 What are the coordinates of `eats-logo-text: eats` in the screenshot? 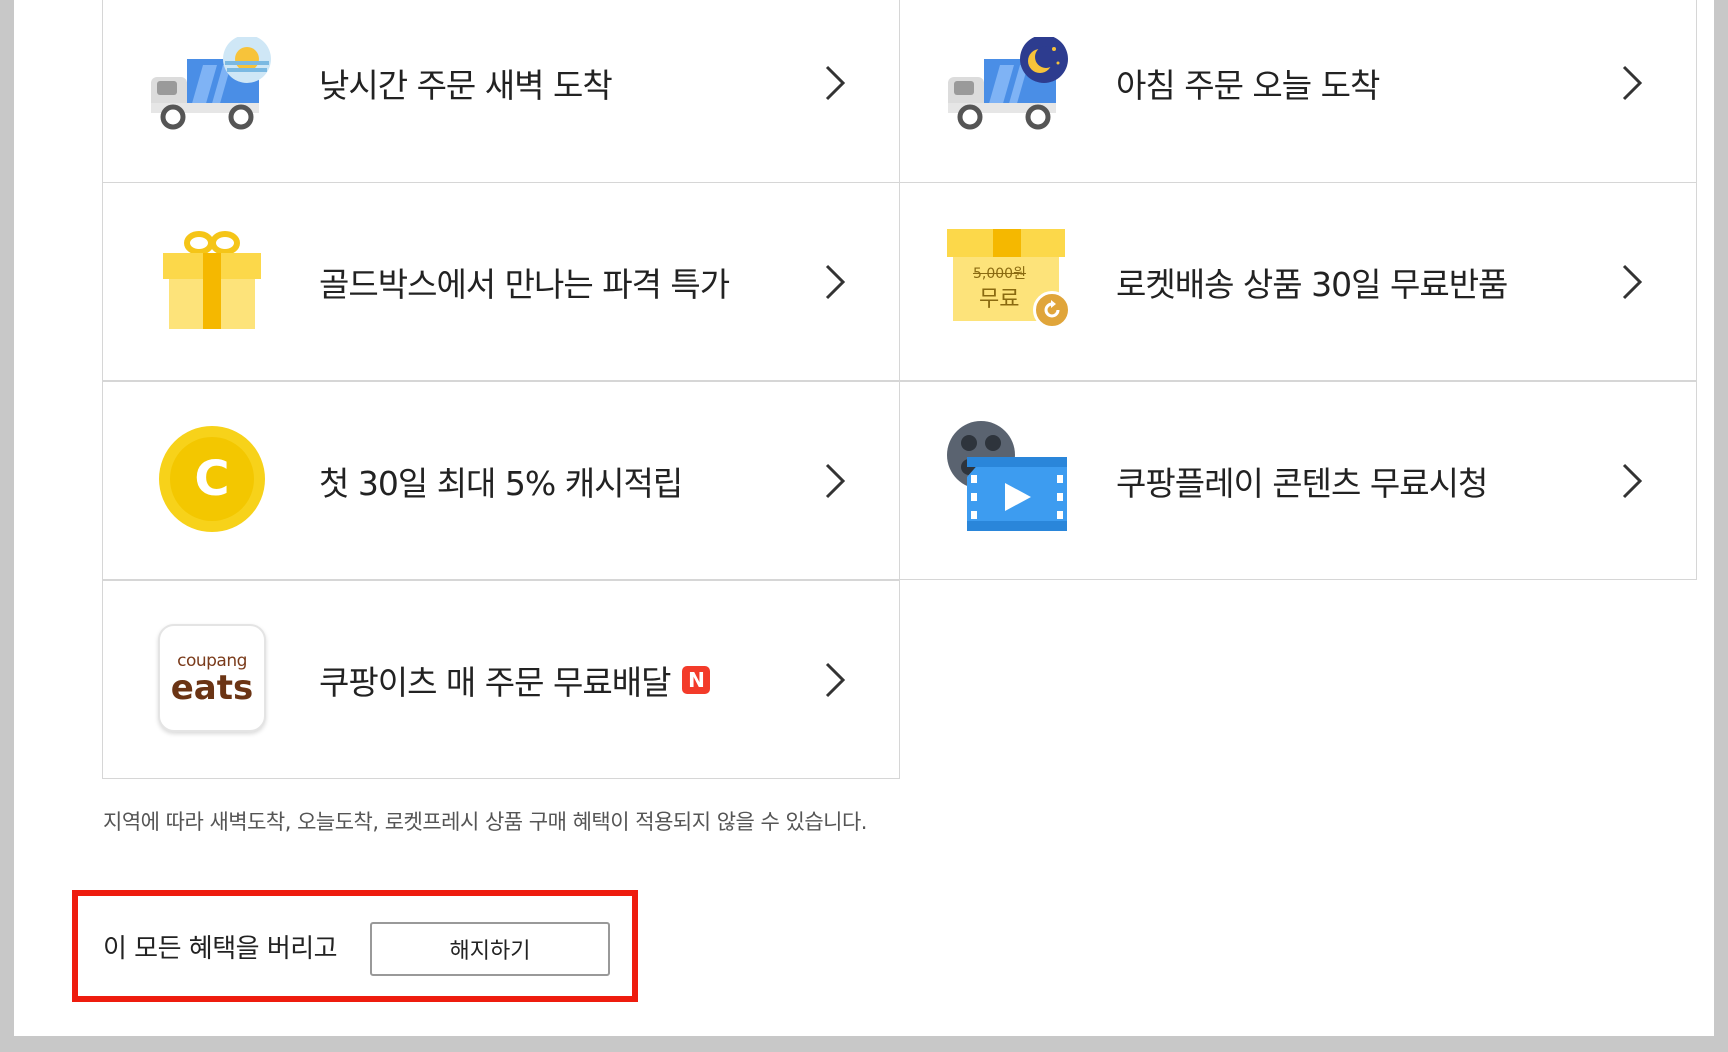 It's located at (212, 688).